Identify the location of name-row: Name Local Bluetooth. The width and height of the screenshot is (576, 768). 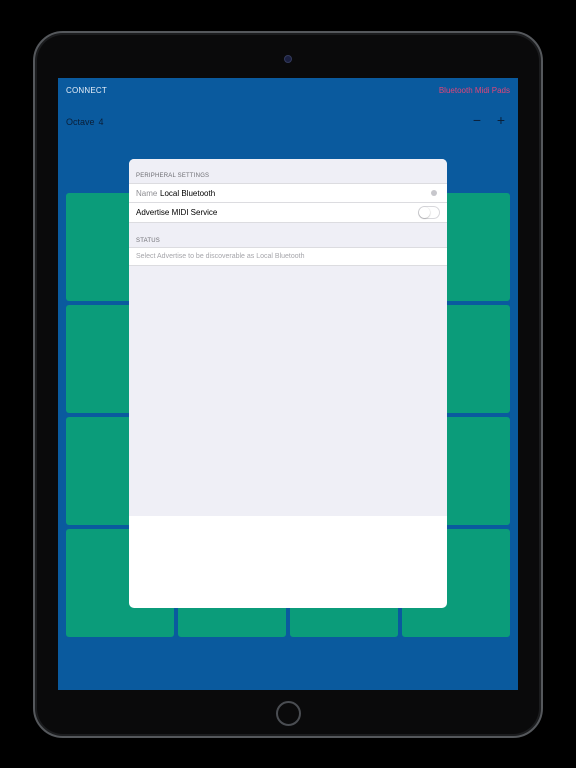
(288, 193).